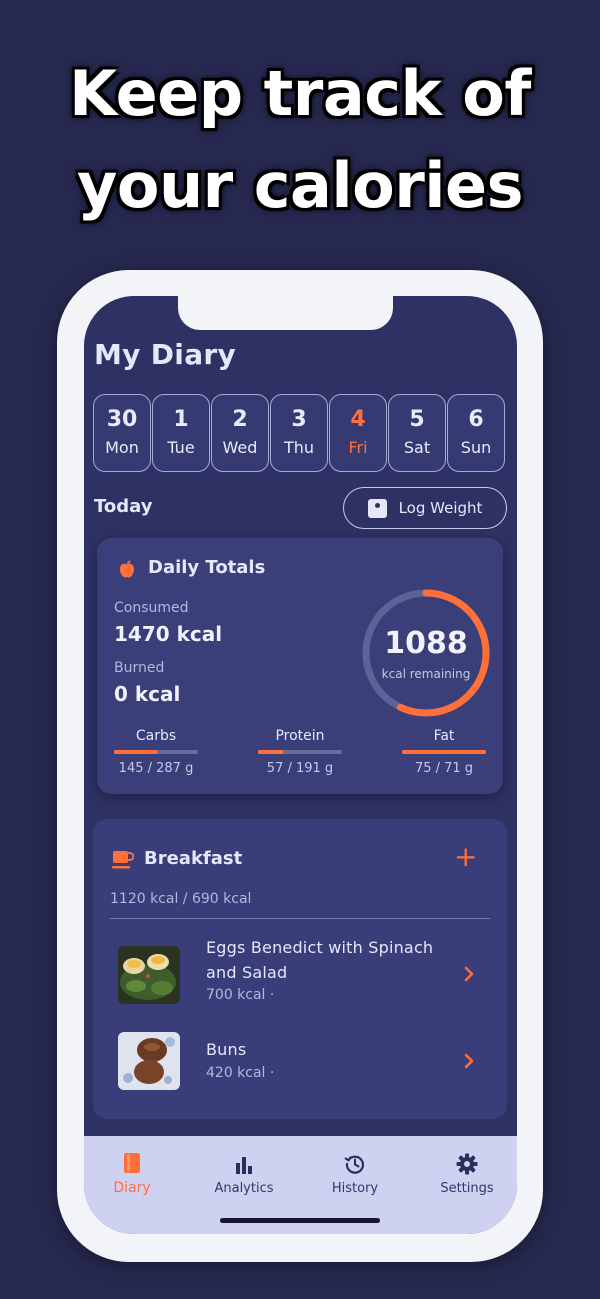  Describe the element at coordinates (300, 1064) in the screenshot. I see `food-item-buns: Buns 420 kcal ·` at that location.